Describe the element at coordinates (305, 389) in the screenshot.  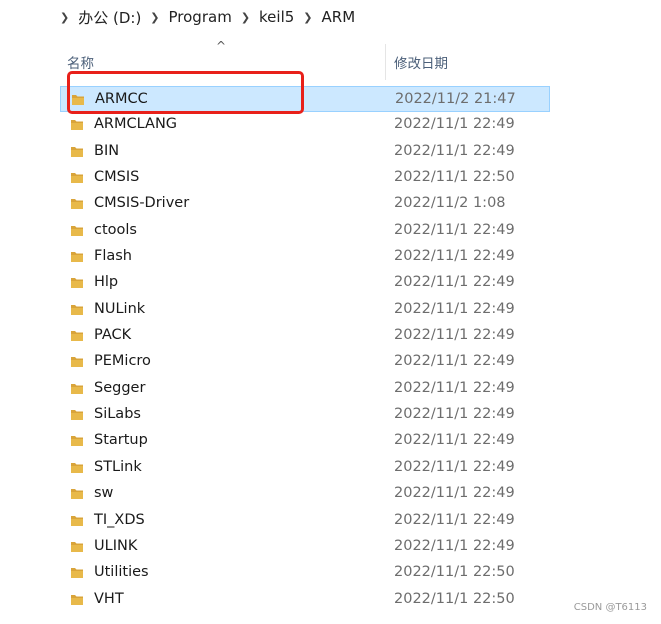
I see `file-row: Segger 2022/11/1 22:49` at that location.